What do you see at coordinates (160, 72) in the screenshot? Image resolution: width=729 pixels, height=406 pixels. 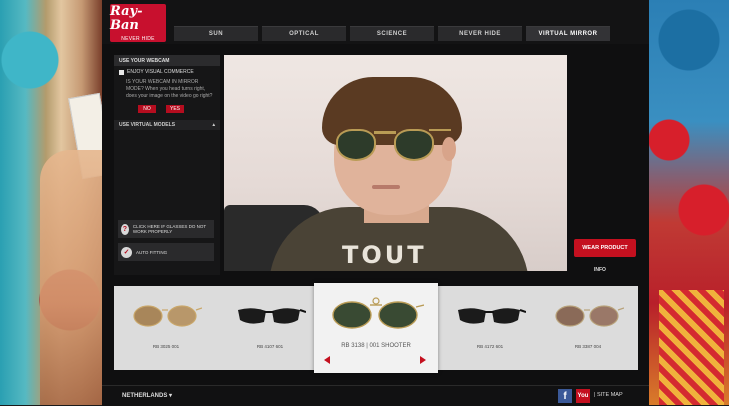 I see `checkbox-label: ENJOY VISUAL COMMERCE` at bounding box center [160, 72].